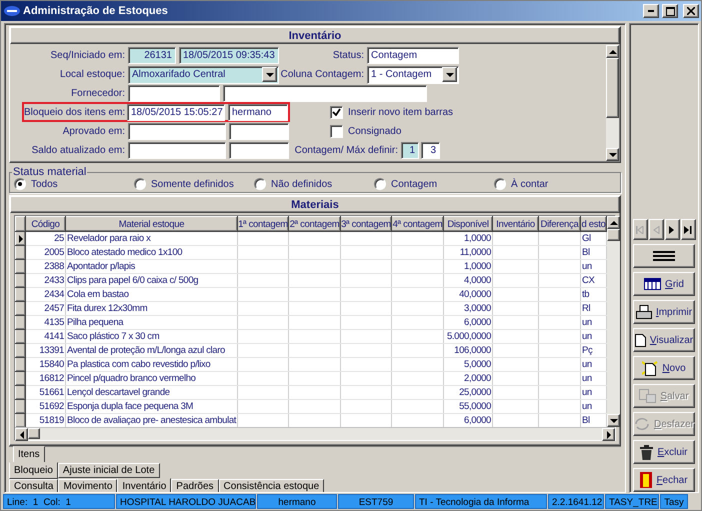  Describe the element at coordinates (21, 434) in the screenshot. I see `scroll-left-button` at that location.